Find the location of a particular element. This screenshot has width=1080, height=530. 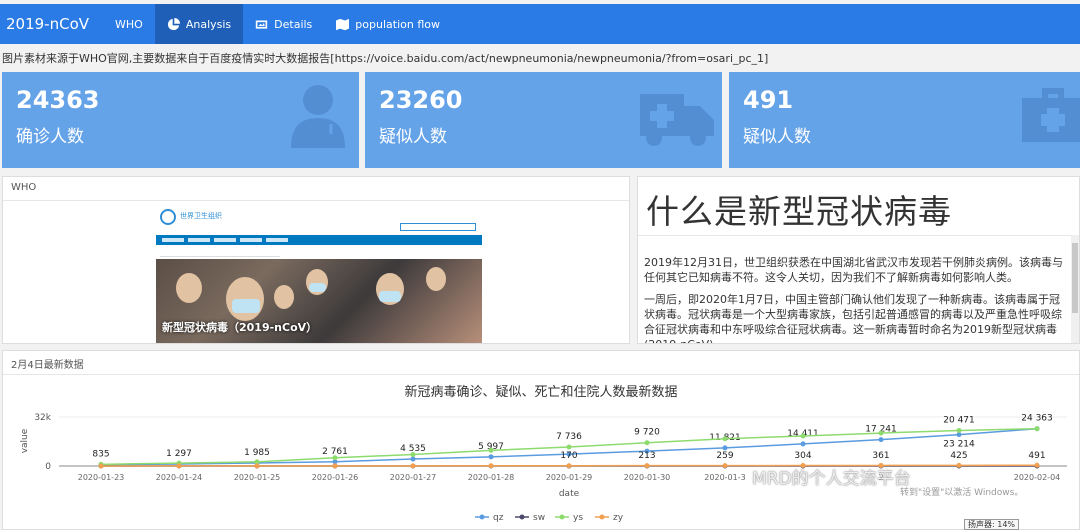

info-scrollbar-thumb is located at coordinates (1075, 278).